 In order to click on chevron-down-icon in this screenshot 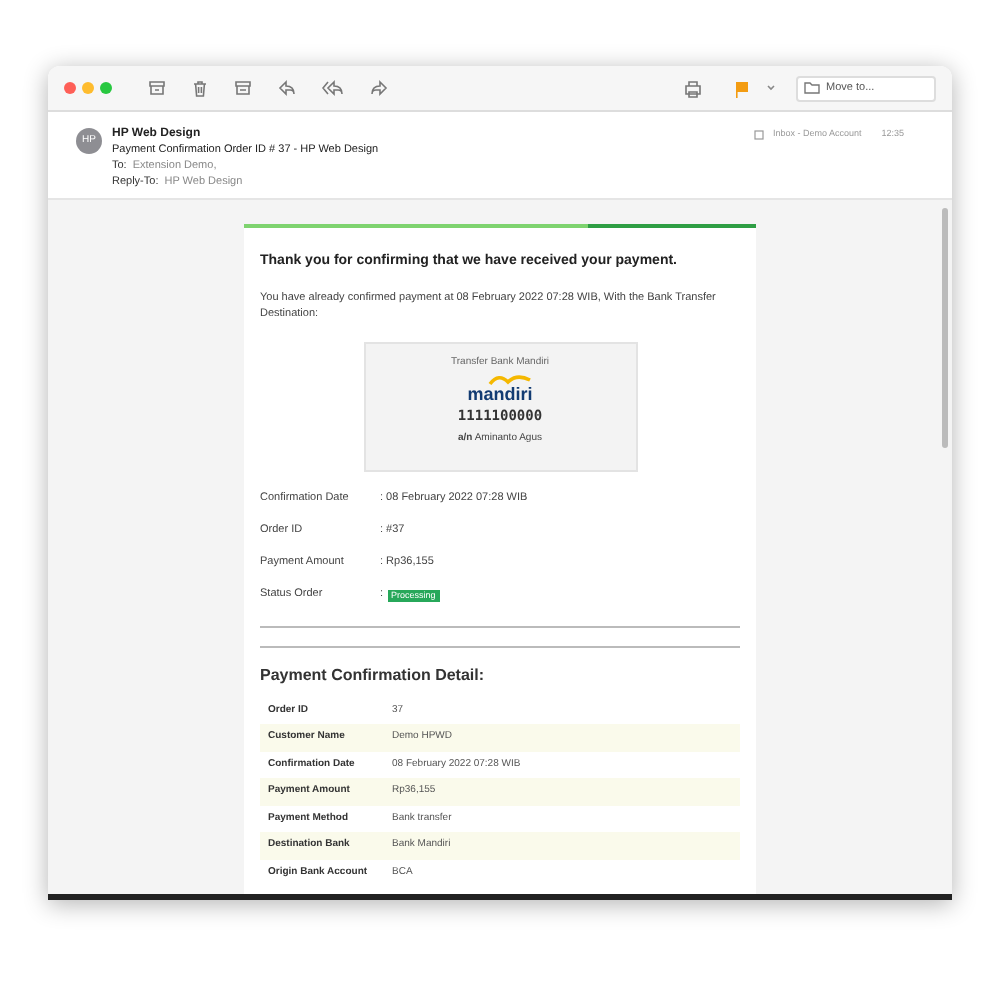, I will do `click(771, 88)`.